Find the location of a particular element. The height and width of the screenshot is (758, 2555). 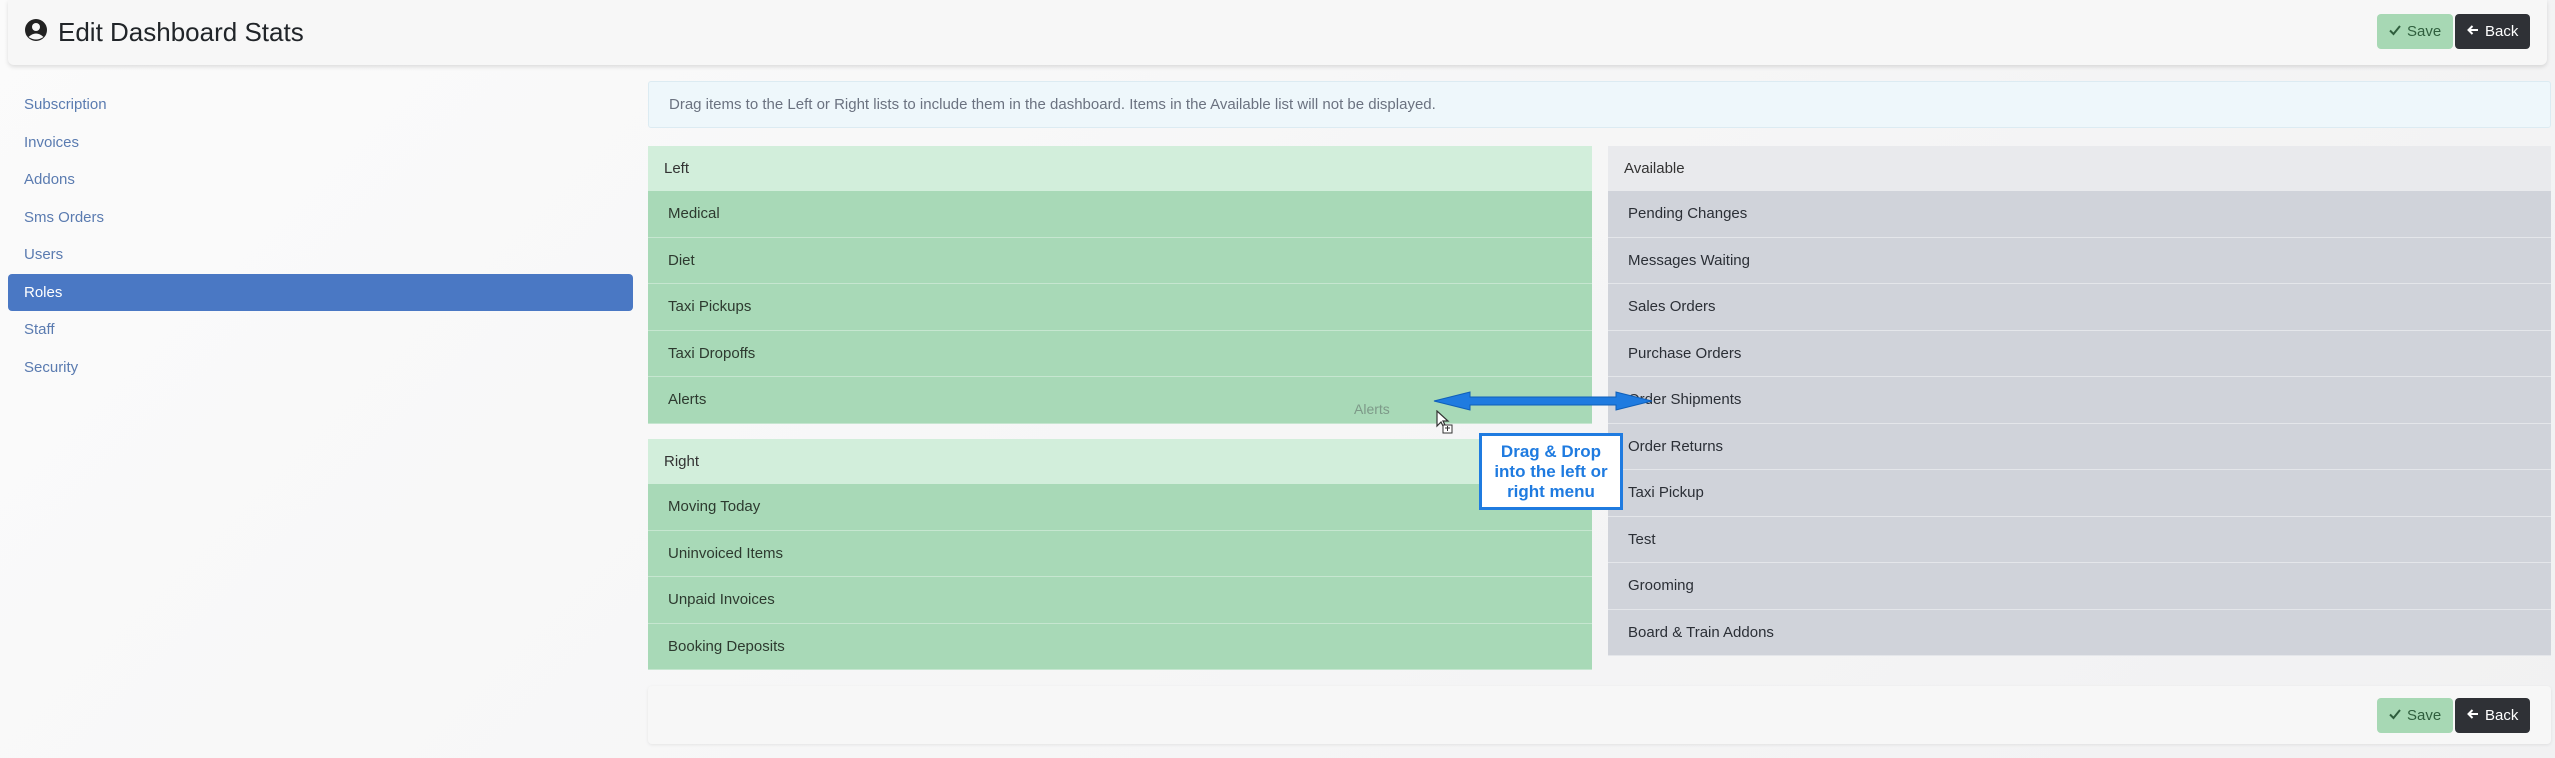

available-list-item: Pending Changes is located at coordinates (2079, 214).